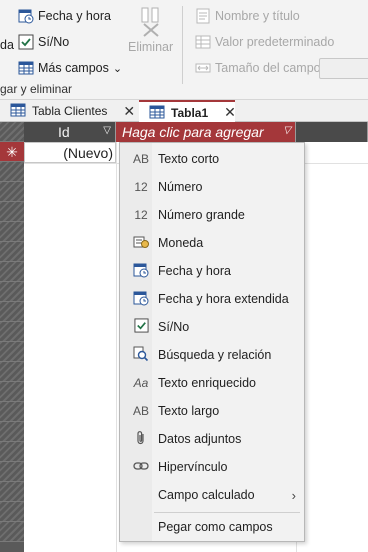 The image size is (368, 552). I want to click on lookup-icon, so click(141, 355).